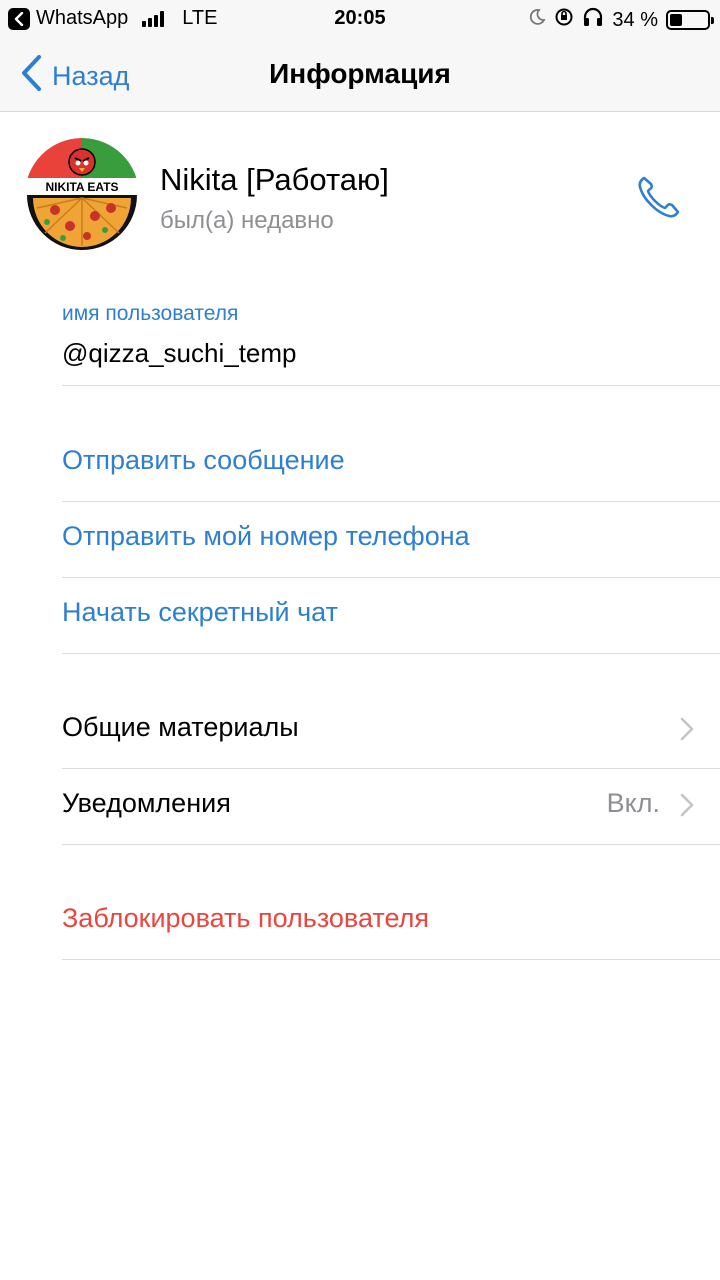 The image size is (720, 1280). I want to click on notifications-value: Вкл., so click(633, 803).